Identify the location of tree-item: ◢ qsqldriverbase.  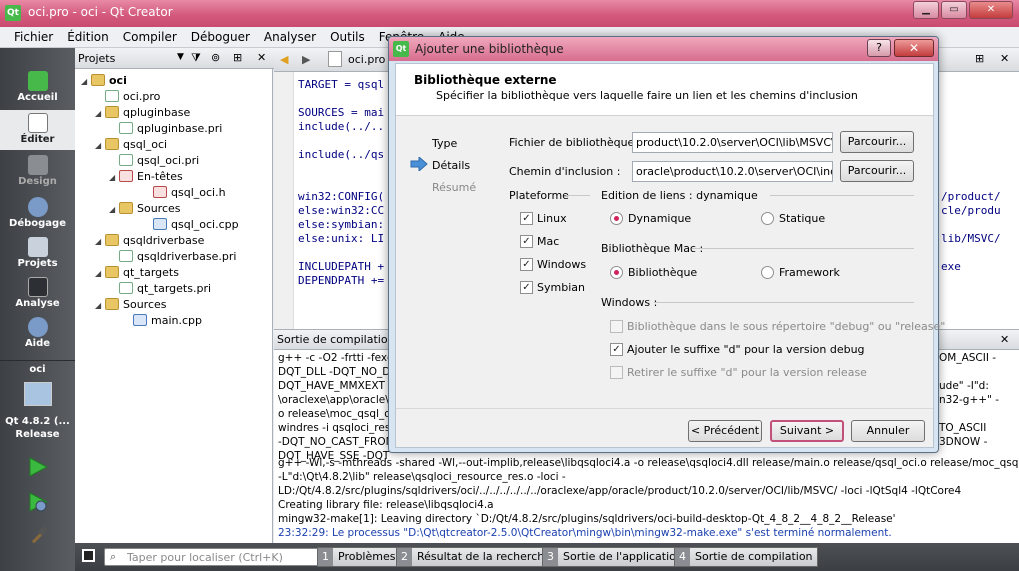
(149, 241).